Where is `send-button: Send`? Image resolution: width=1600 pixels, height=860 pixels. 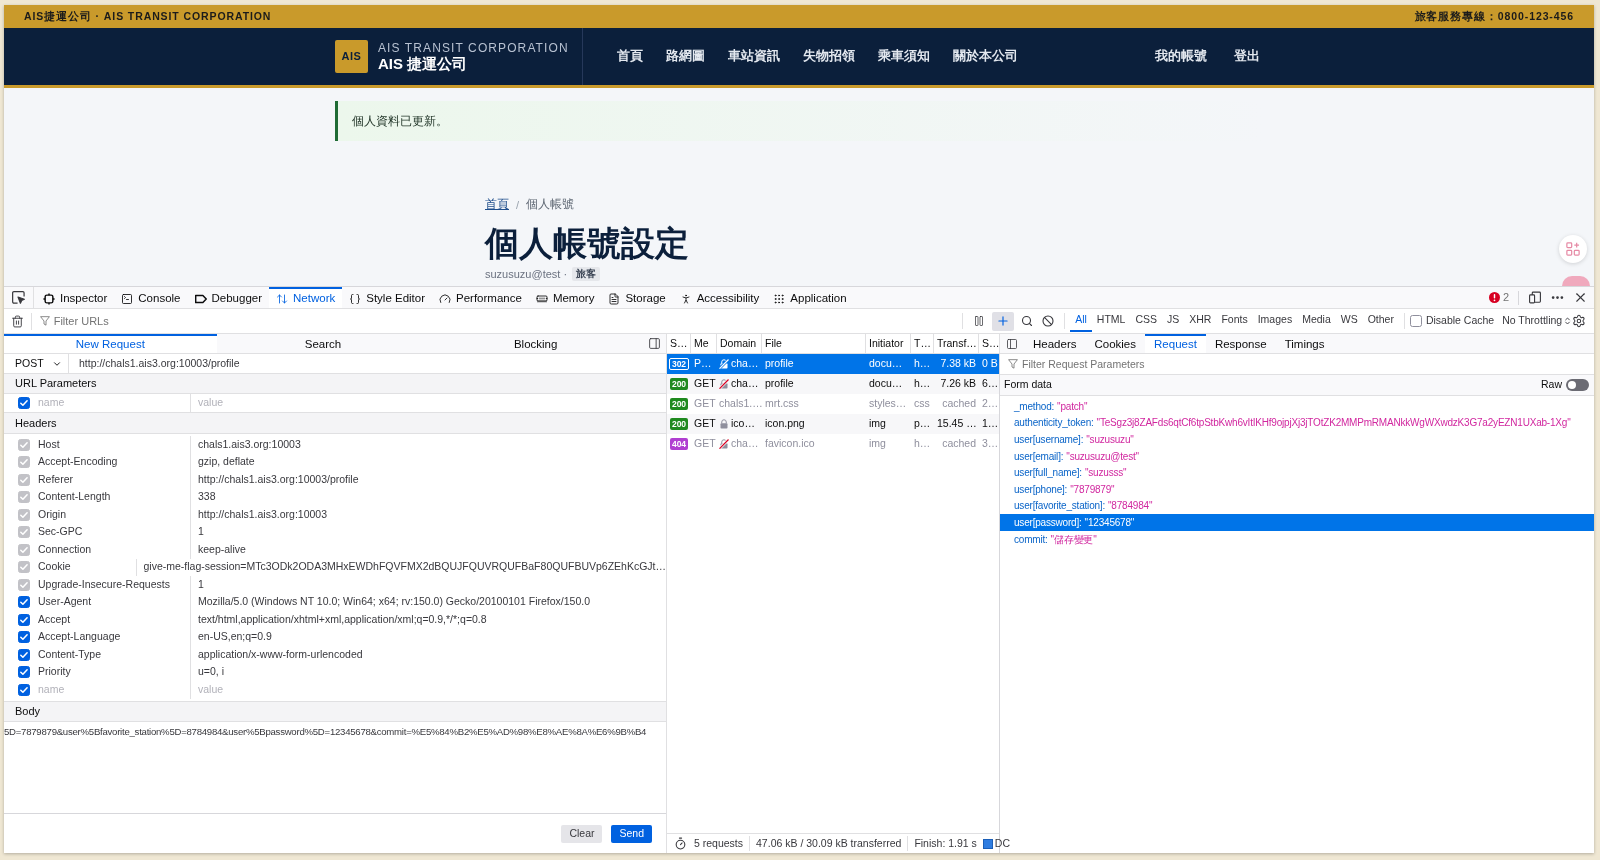 send-button: Send is located at coordinates (631, 833).